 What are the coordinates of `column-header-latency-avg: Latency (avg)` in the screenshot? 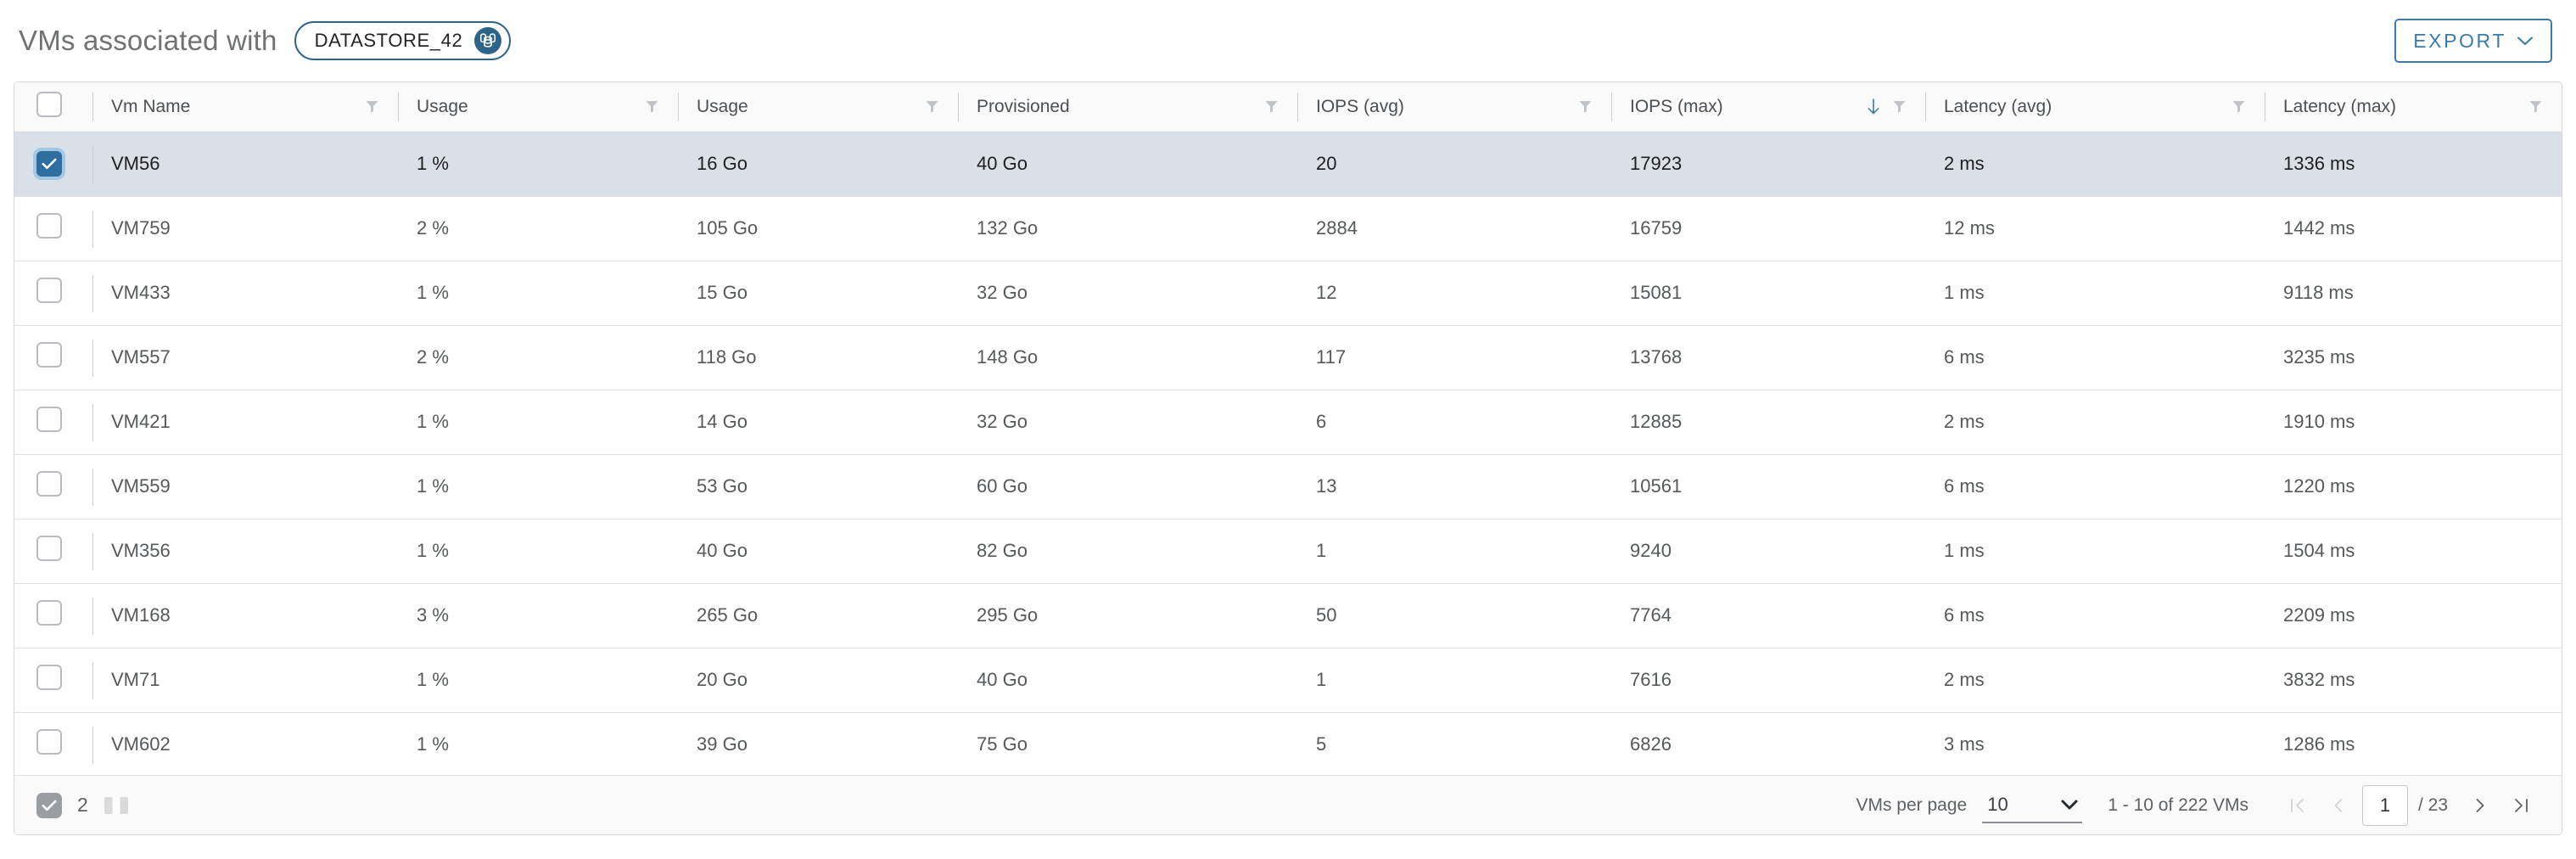 It's located at (2095, 107).